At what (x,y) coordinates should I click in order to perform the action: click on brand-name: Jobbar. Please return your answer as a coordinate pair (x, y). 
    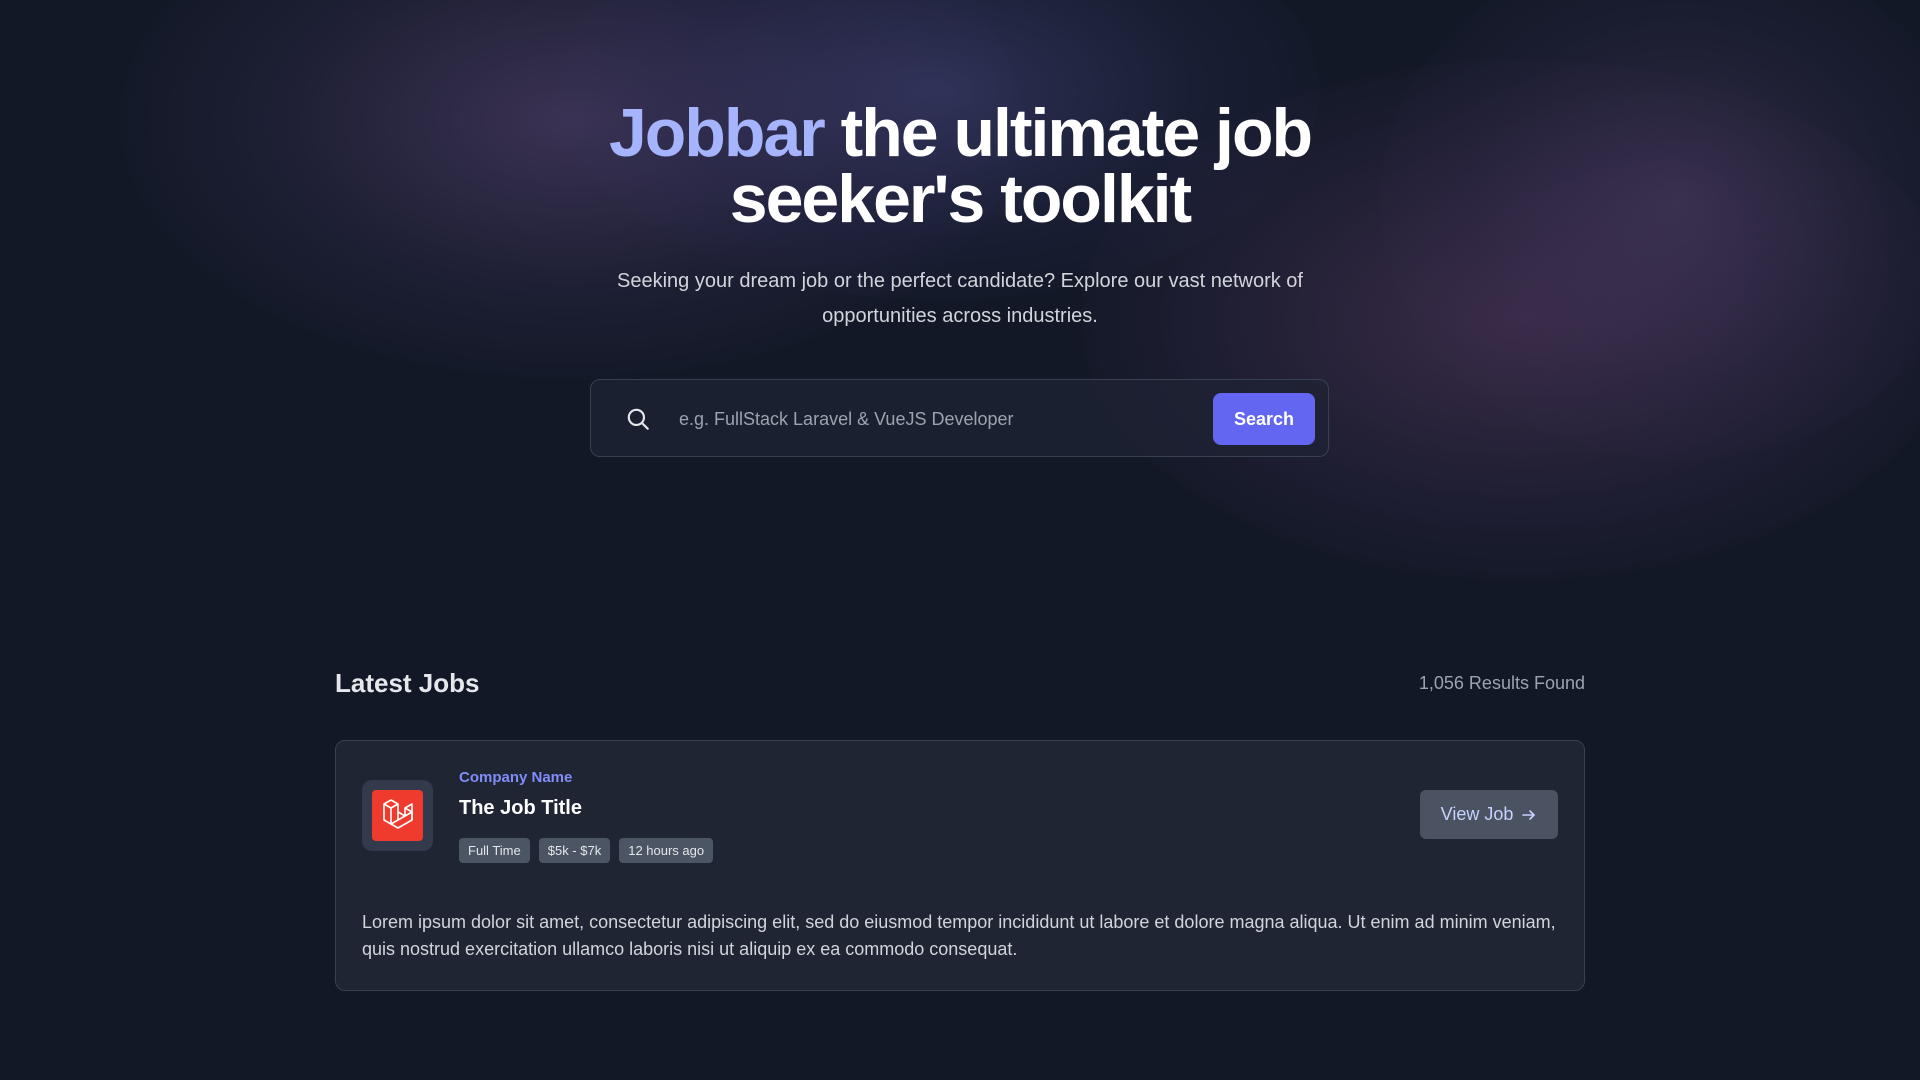
    Looking at the image, I should click on (717, 133).